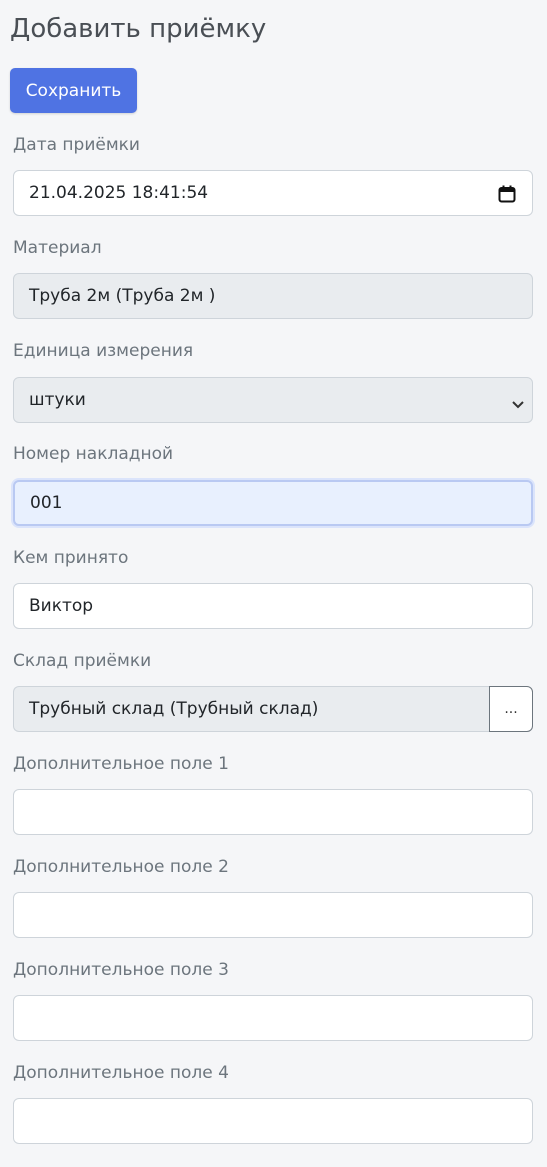  What do you see at coordinates (174, 709) in the screenshot?
I see `warehouse-value: Трубный склад (Трубный склад)` at bounding box center [174, 709].